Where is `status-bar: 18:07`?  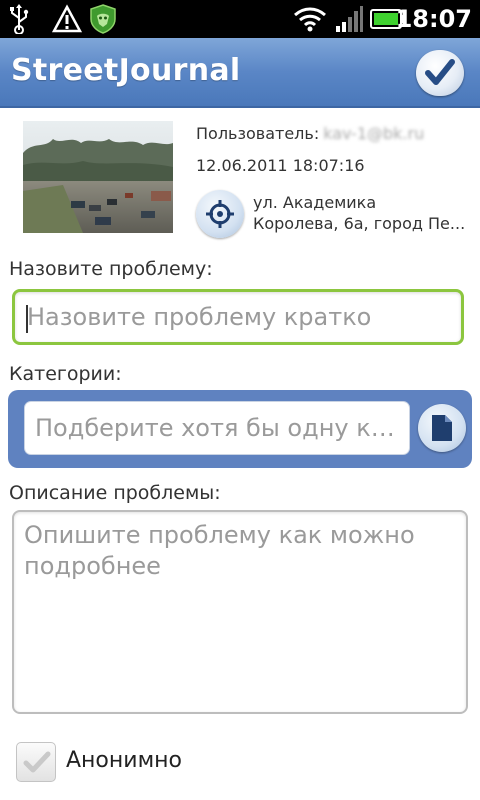
status-bar: 18:07 is located at coordinates (240, 19).